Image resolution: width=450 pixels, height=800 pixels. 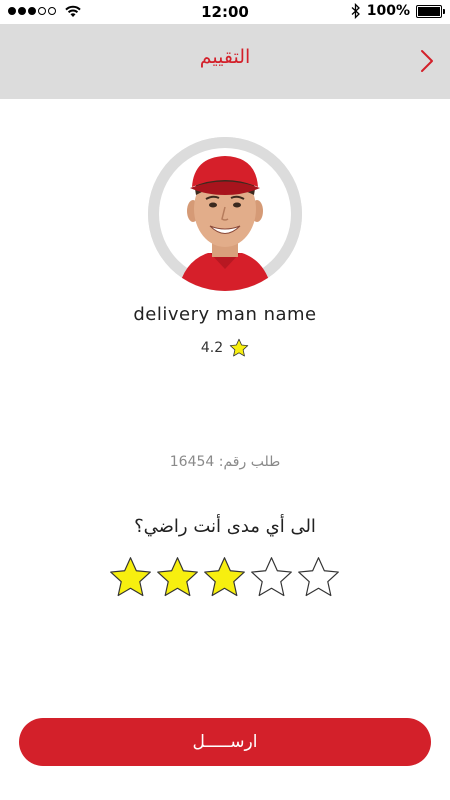 I want to click on app-header: التقييم, so click(x=225, y=61).